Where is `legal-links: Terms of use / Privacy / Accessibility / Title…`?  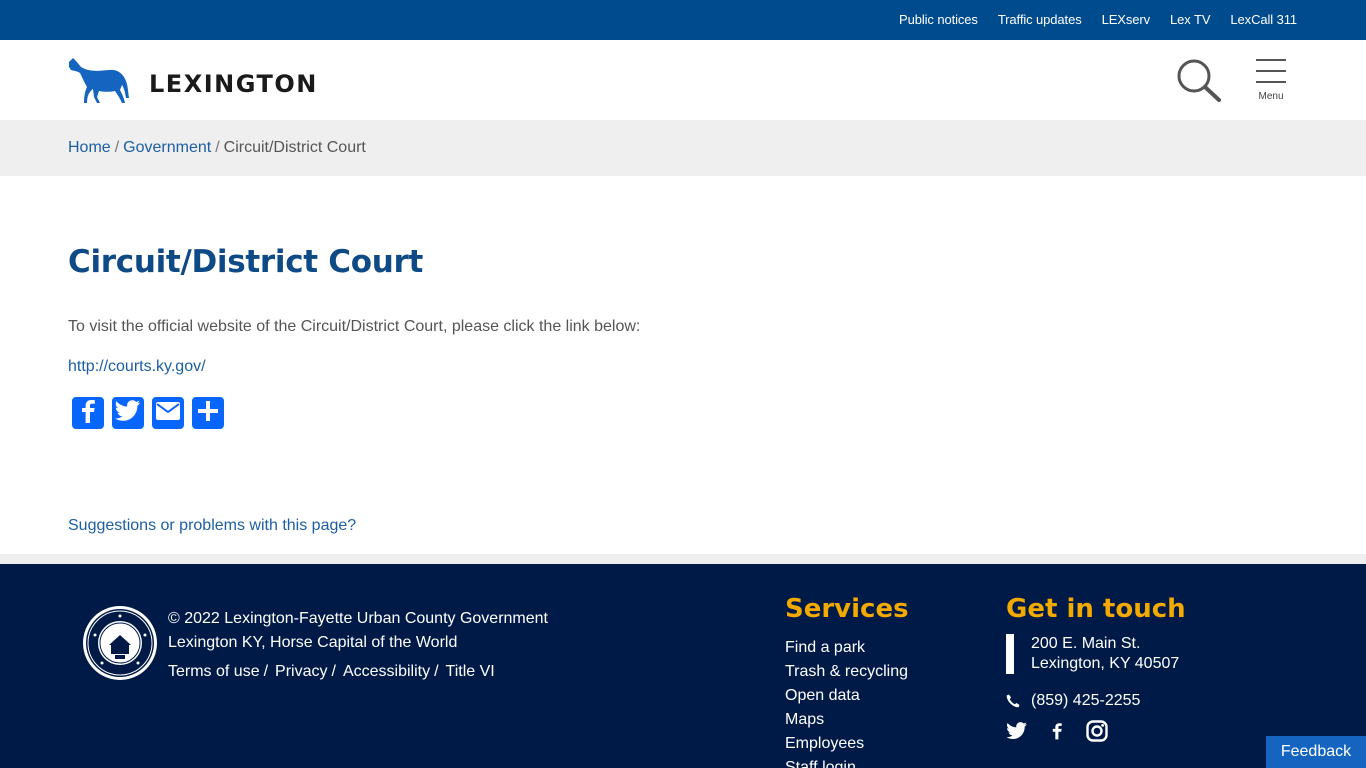 legal-links: Terms of use / Privacy / Accessibility / Title… is located at coordinates (331, 671).